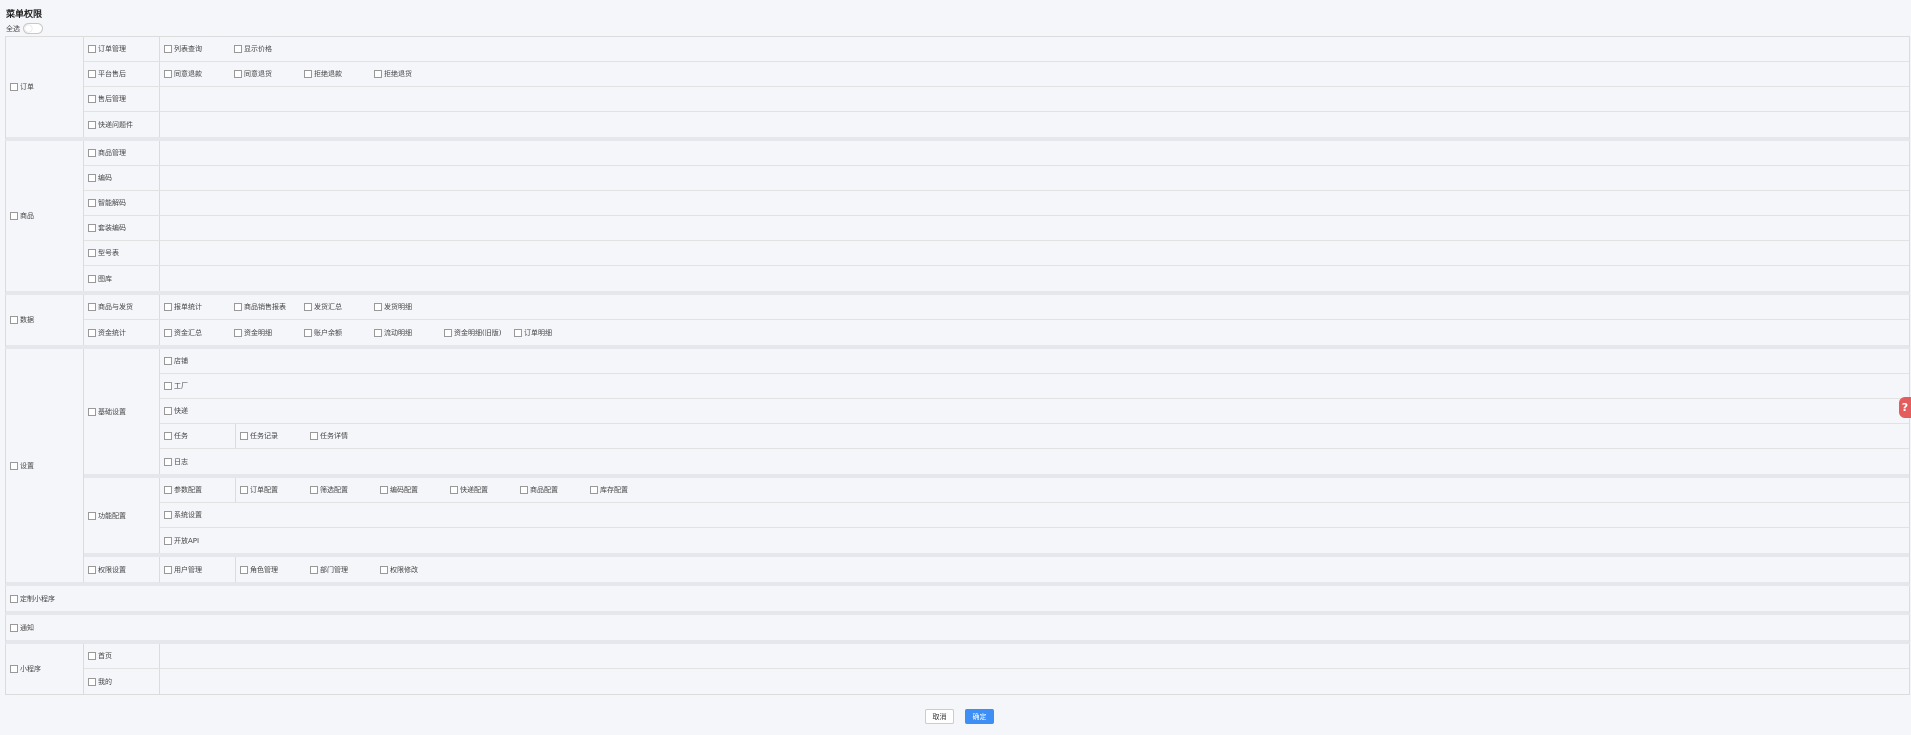 The width and height of the screenshot is (1911, 735). I want to click on permission-checkbox: 售后管理, so click(107, 99).